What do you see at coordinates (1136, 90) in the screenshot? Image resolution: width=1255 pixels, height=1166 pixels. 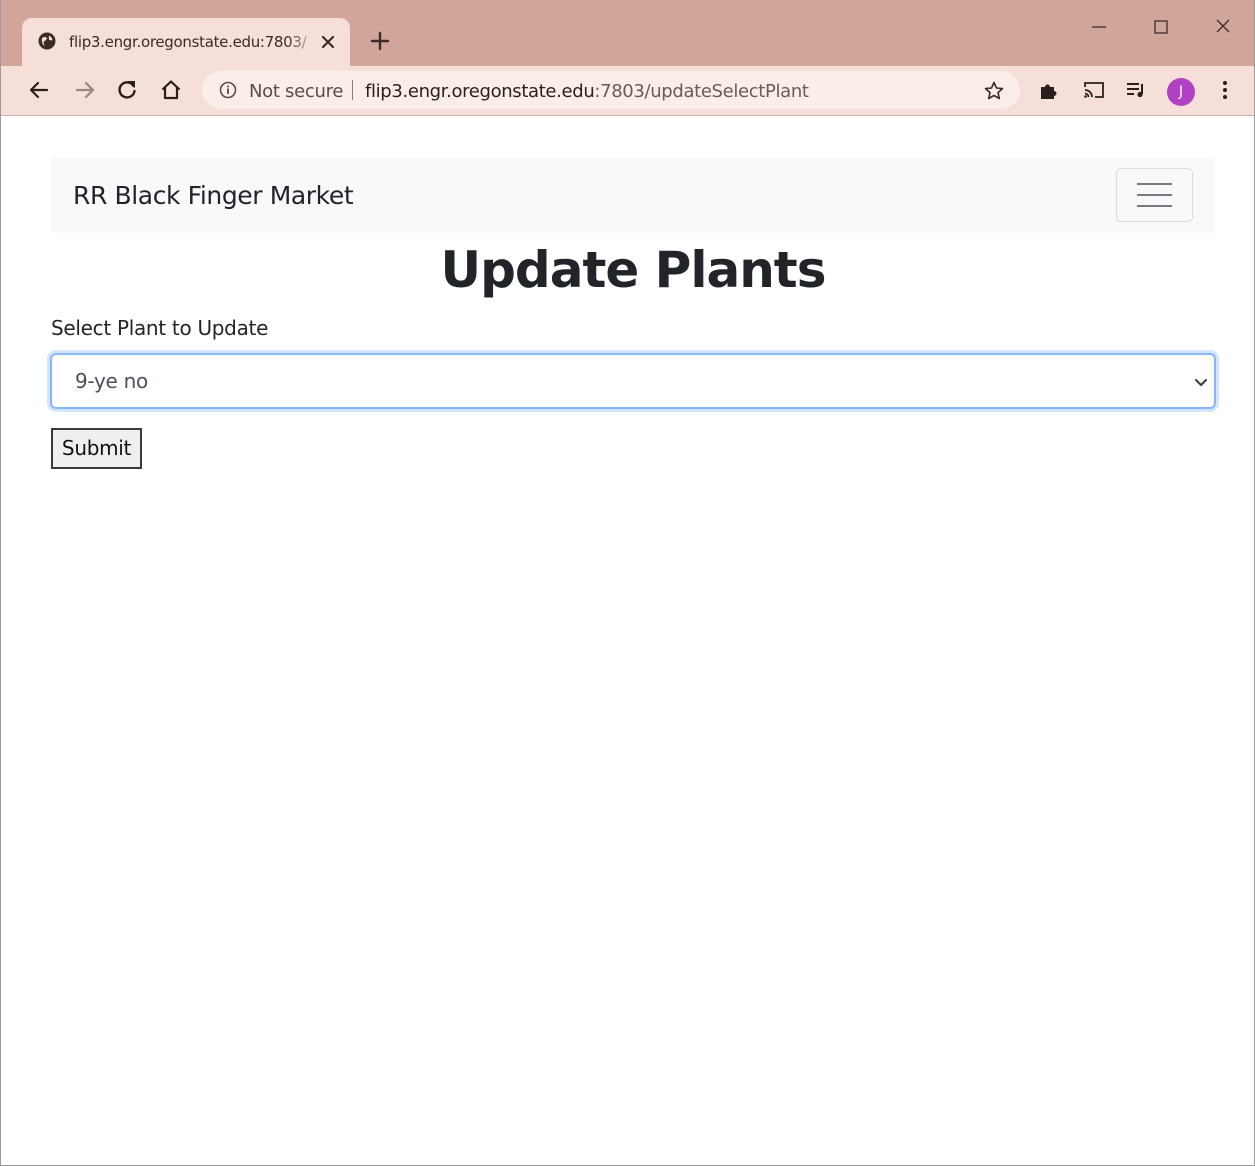 I see `media-queue-icon` at bounding box center [1136, 90].